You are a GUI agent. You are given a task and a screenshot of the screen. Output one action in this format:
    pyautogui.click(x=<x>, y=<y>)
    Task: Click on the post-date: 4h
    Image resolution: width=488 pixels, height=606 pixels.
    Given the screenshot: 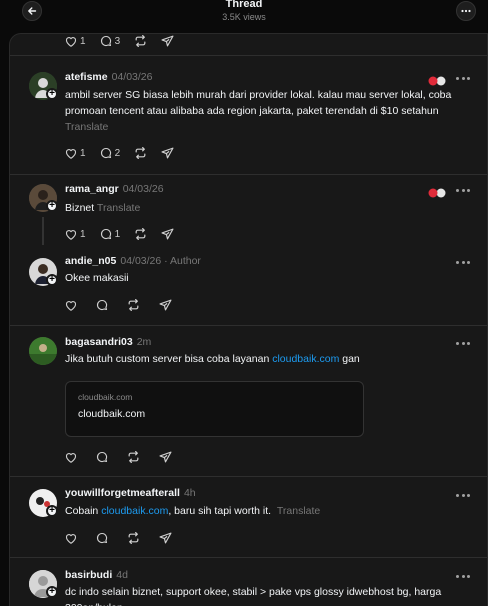 What is the action you would take?
    pyautogui.click(x=189, y=493)
    